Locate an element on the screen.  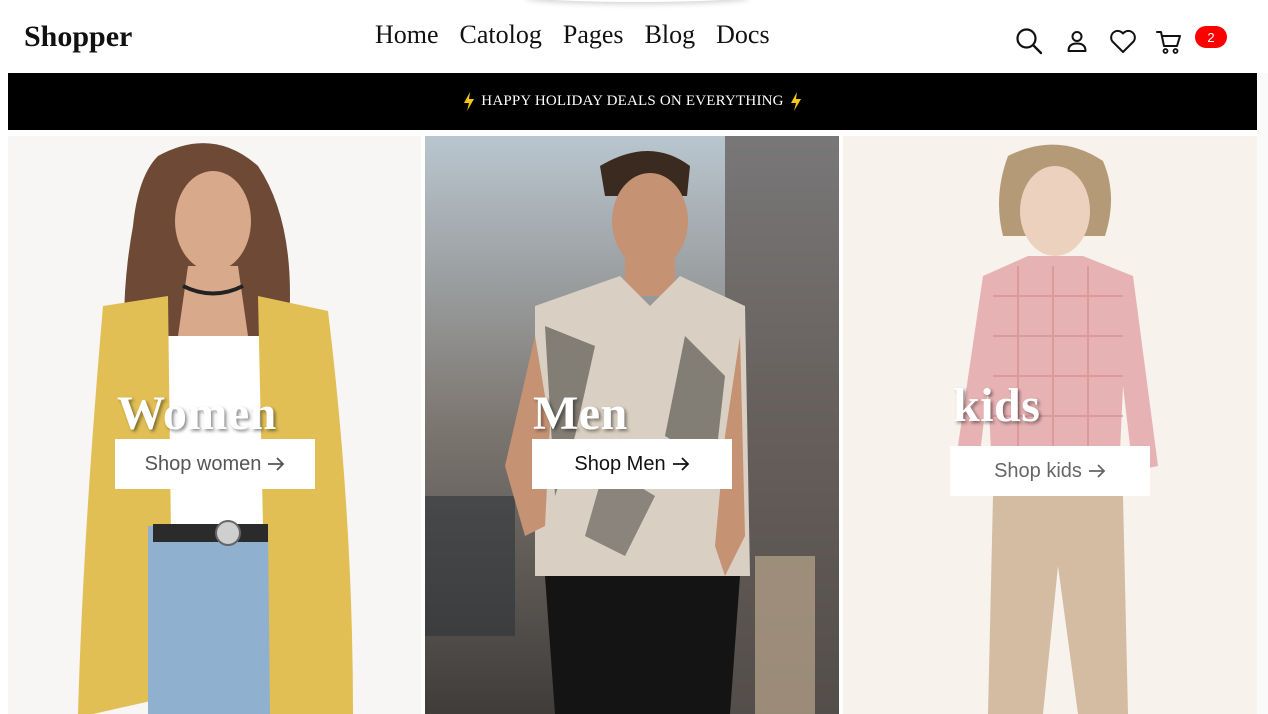
promo-bar: HAPPY HOLIDAY DEALS ON EVERYTHING is located at coordinates (632, 101).